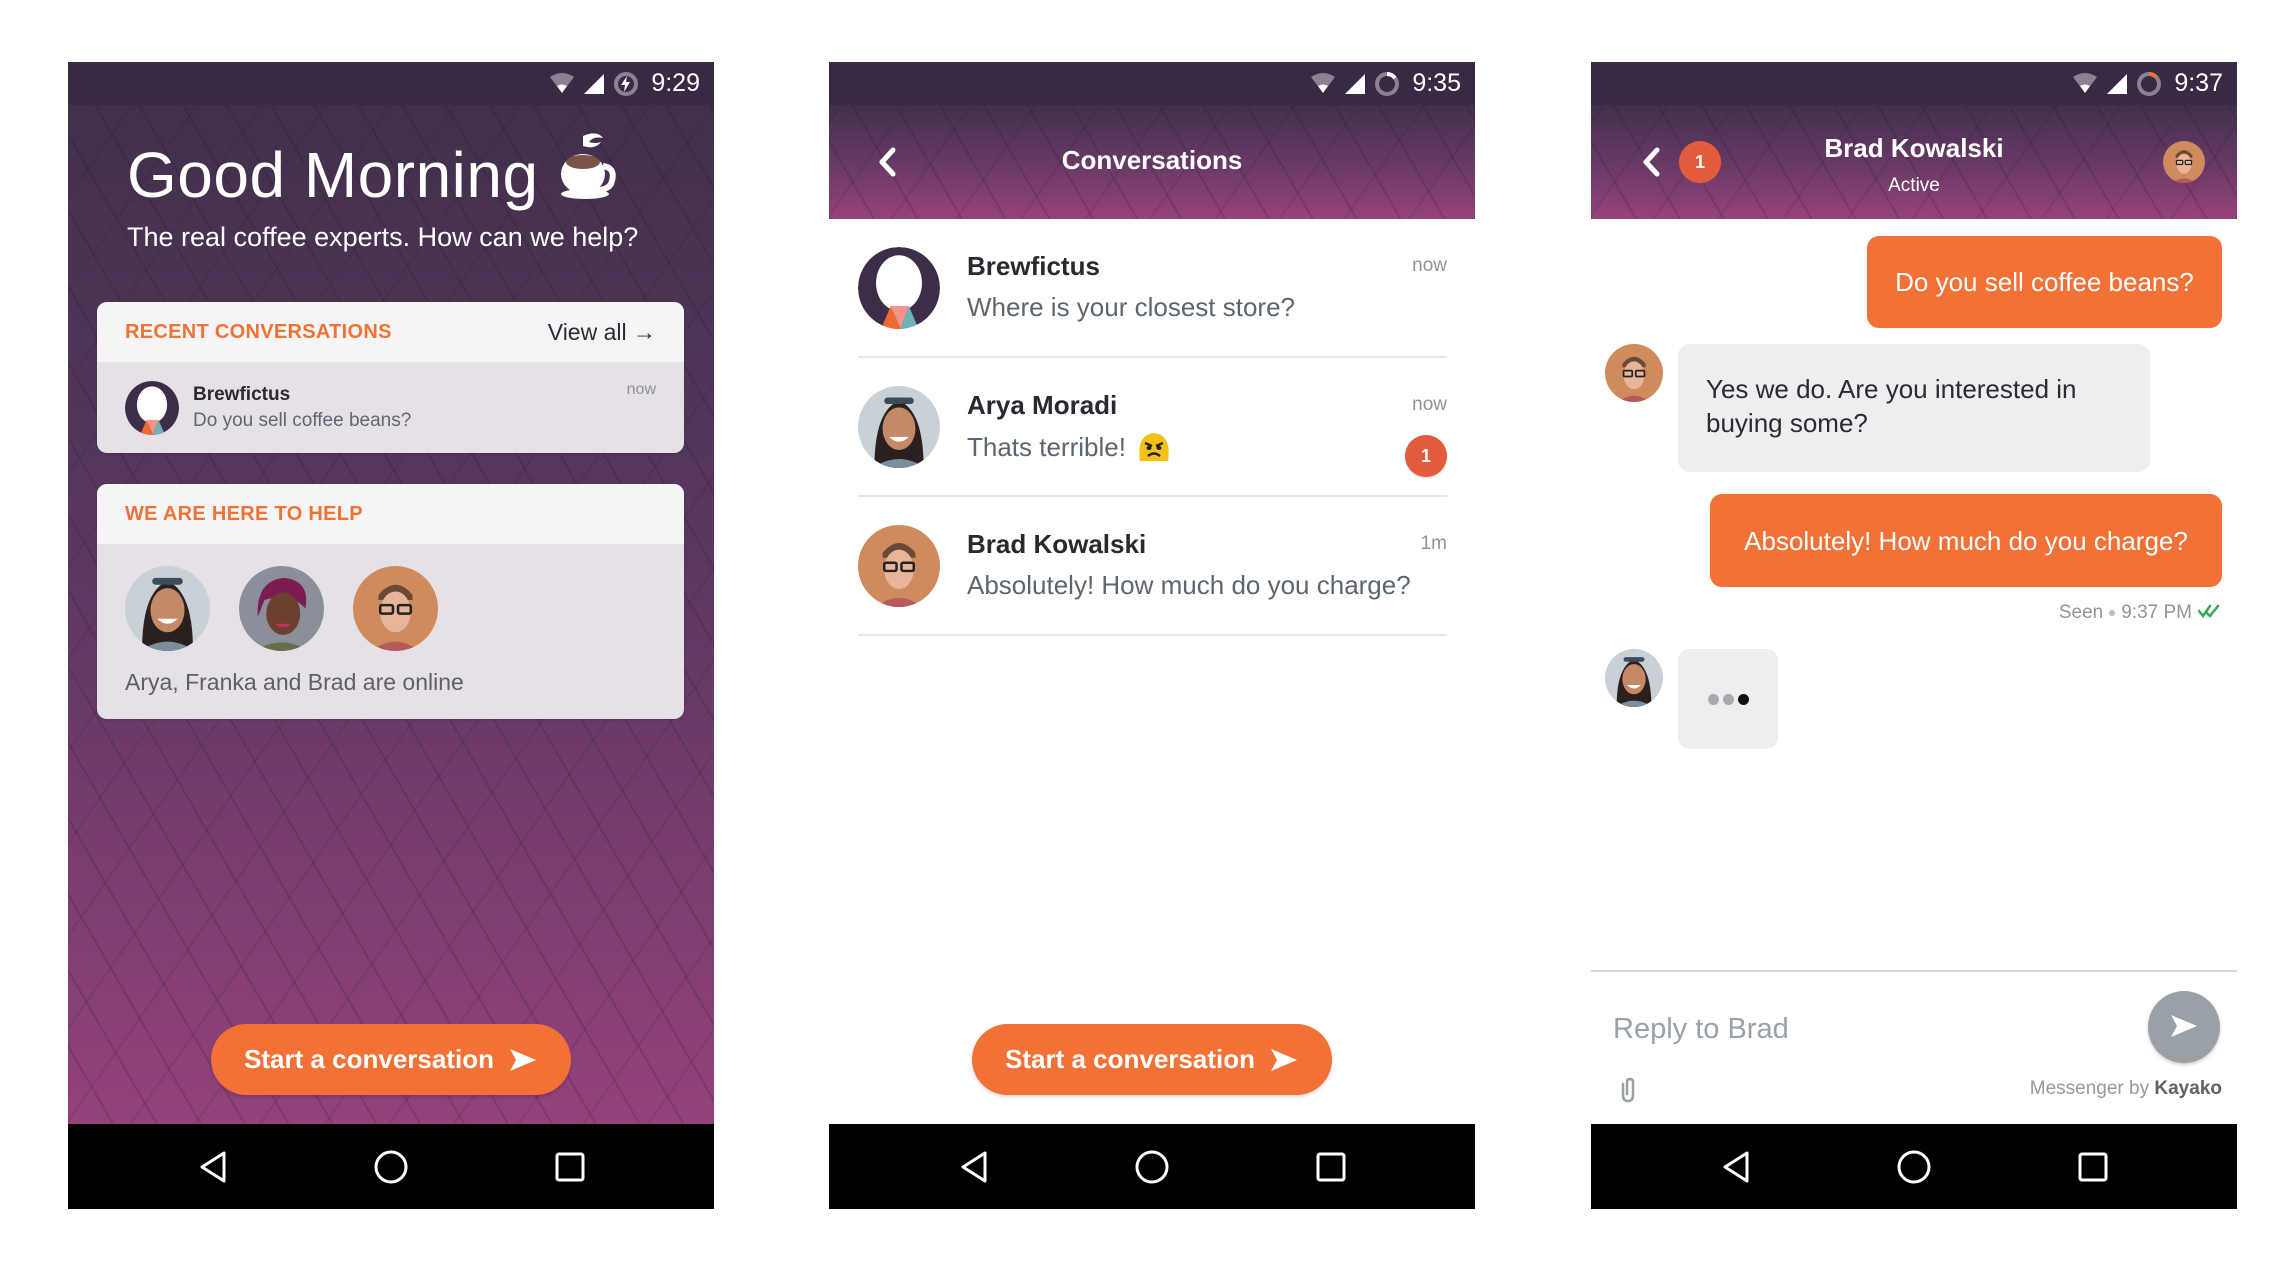 The height and width of the screenshot is (1266, 2294). Describe the element at coordinates (1152, 83) in the screenshot. I see `status-bar: 9:35` at that location.